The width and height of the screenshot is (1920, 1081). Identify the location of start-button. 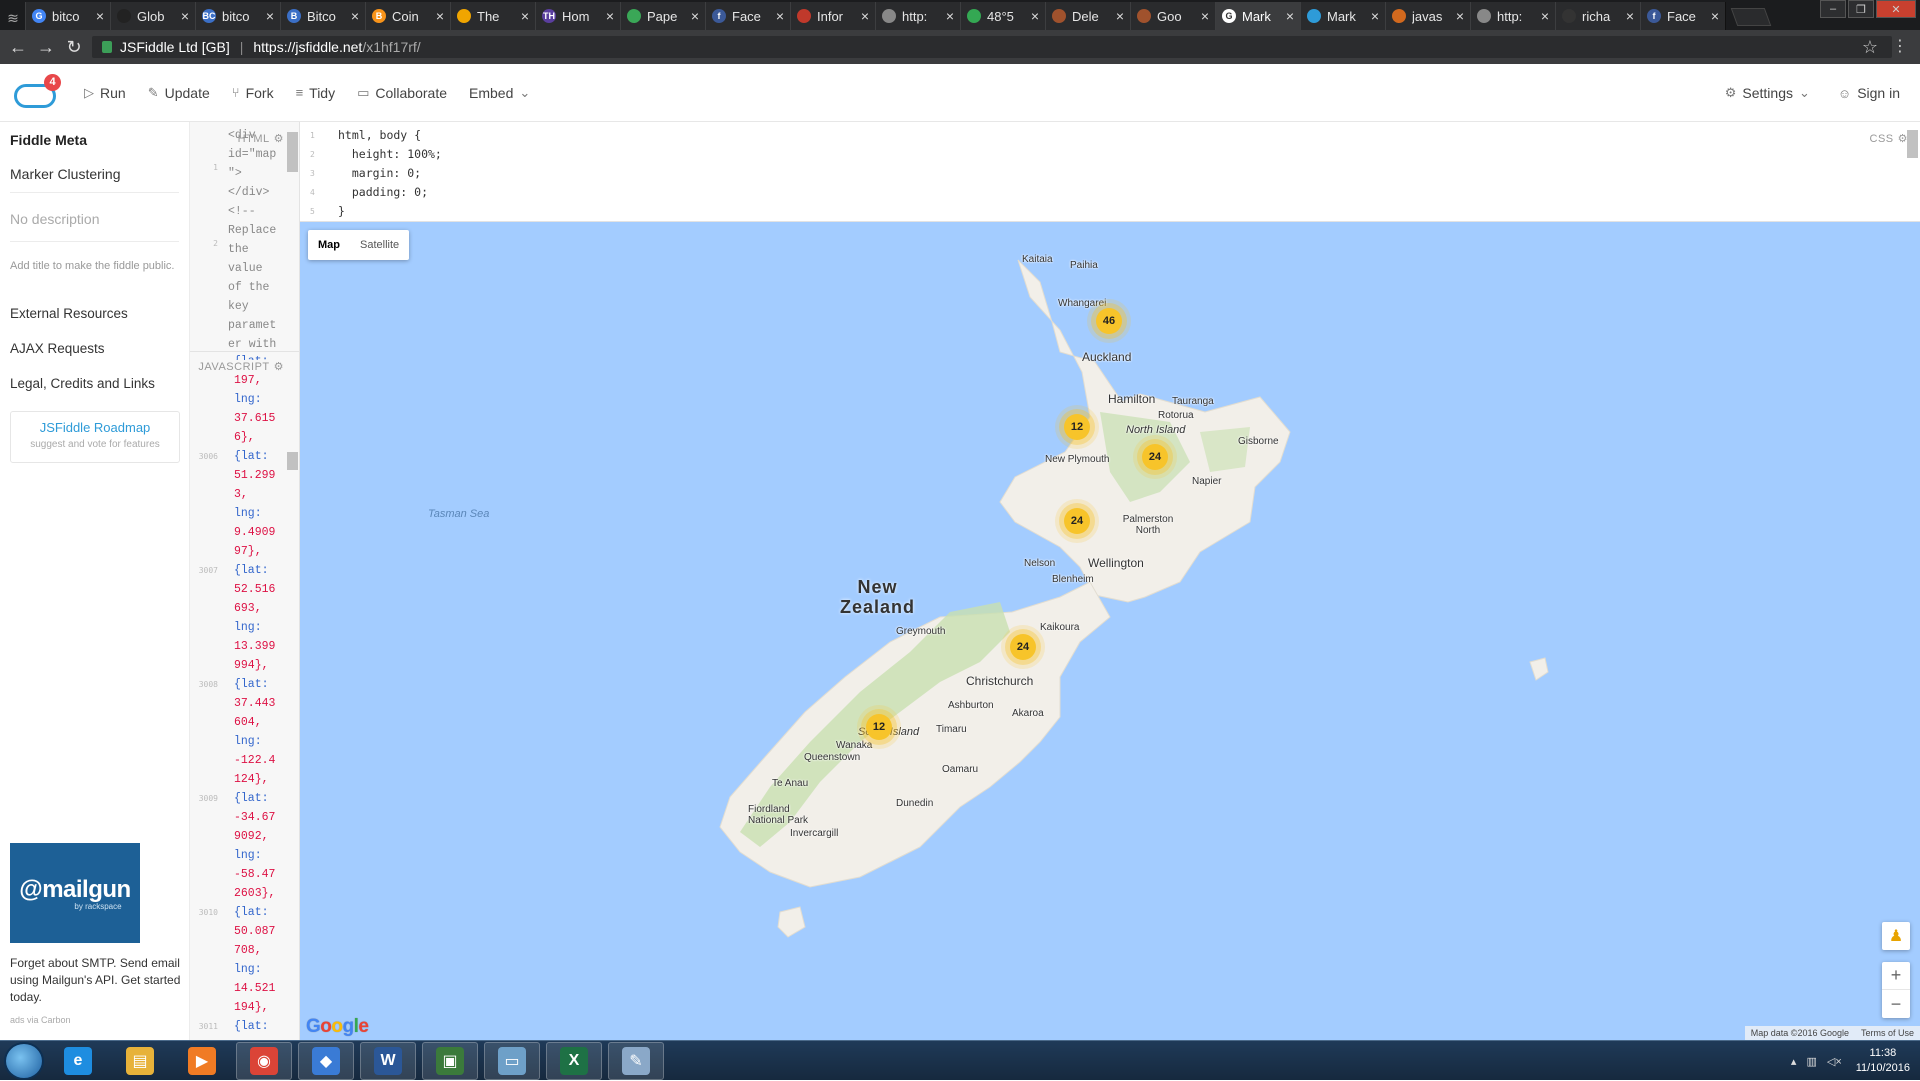
(24, 1060).